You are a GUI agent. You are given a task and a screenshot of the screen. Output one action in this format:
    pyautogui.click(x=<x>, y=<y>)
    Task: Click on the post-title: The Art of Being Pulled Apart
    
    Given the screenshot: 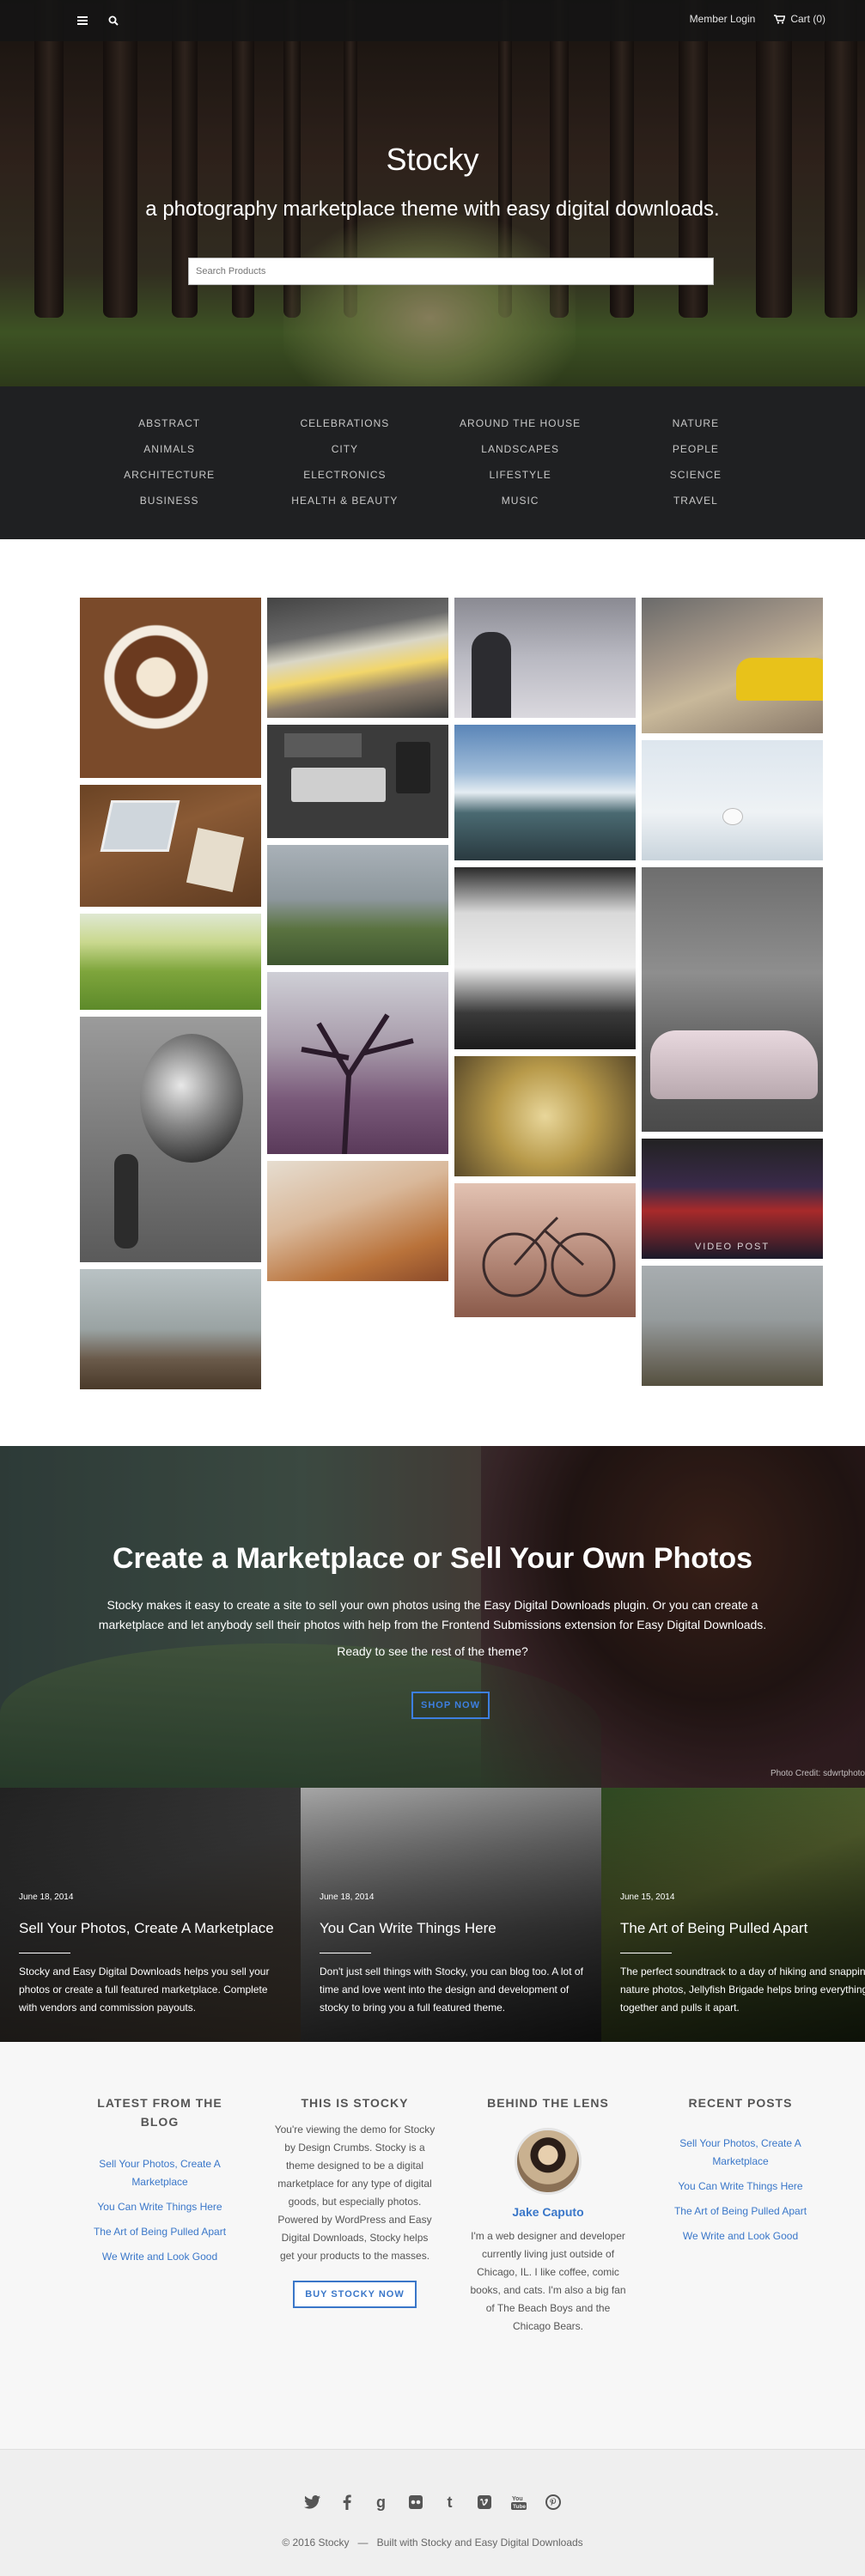 What is the action you would take?
    pyautogui.click(x=713, y=1929)
    